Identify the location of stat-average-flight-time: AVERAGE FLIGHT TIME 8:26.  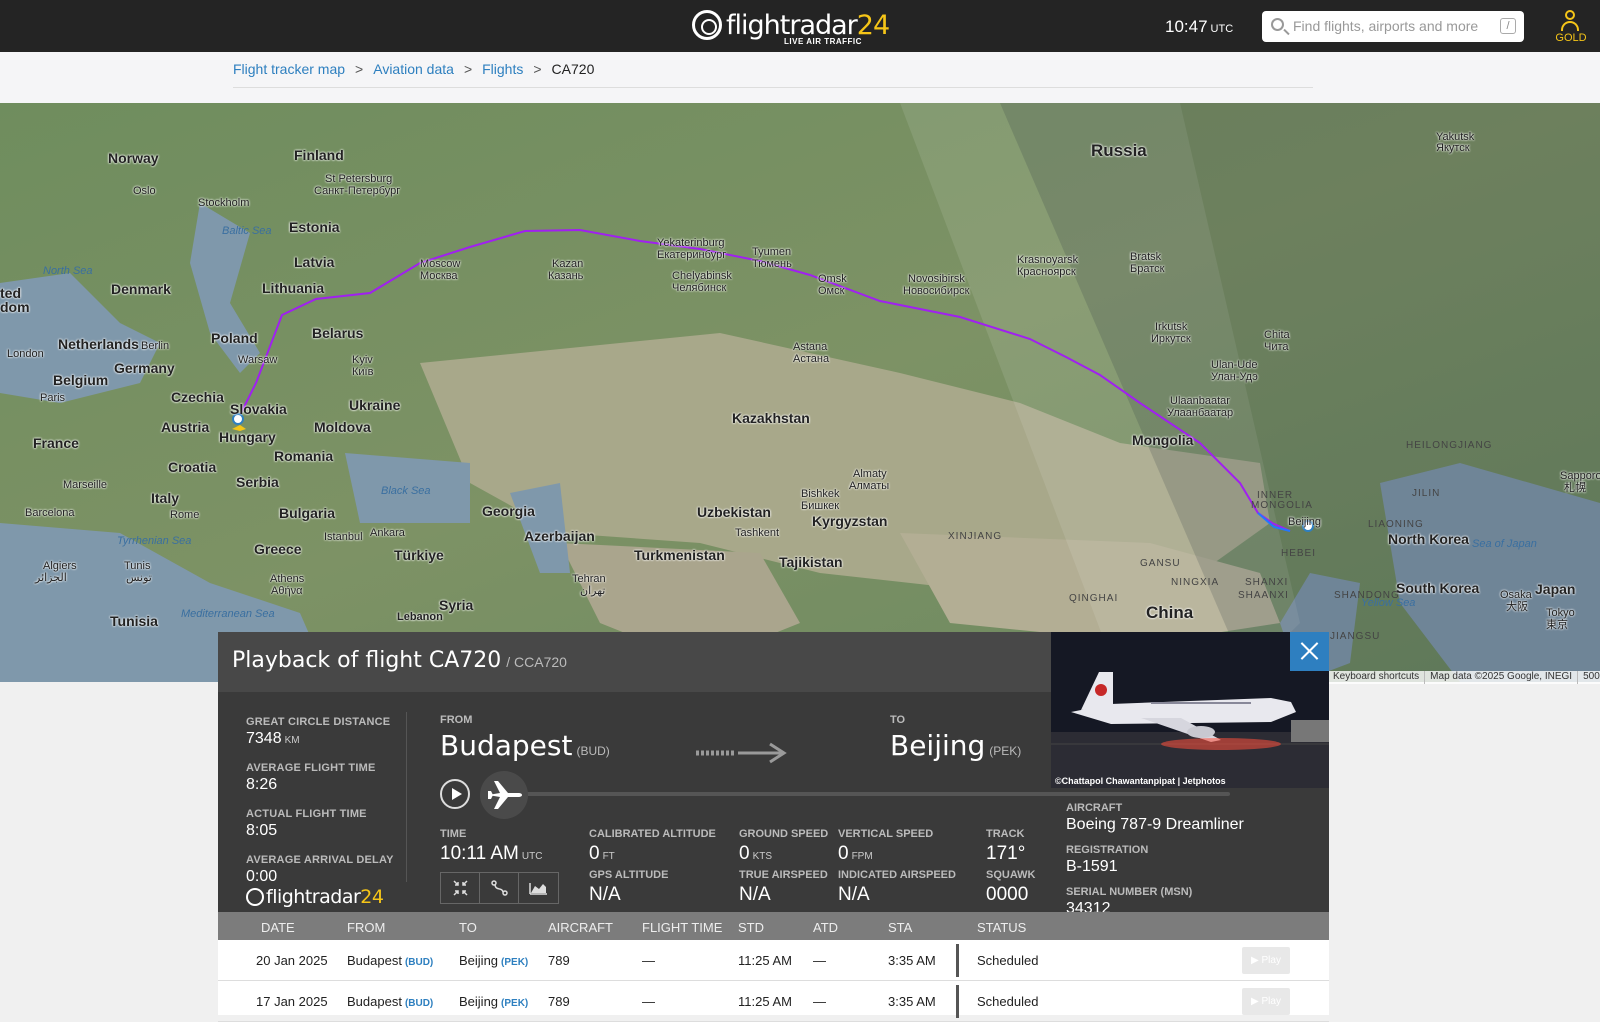
(311, 777).